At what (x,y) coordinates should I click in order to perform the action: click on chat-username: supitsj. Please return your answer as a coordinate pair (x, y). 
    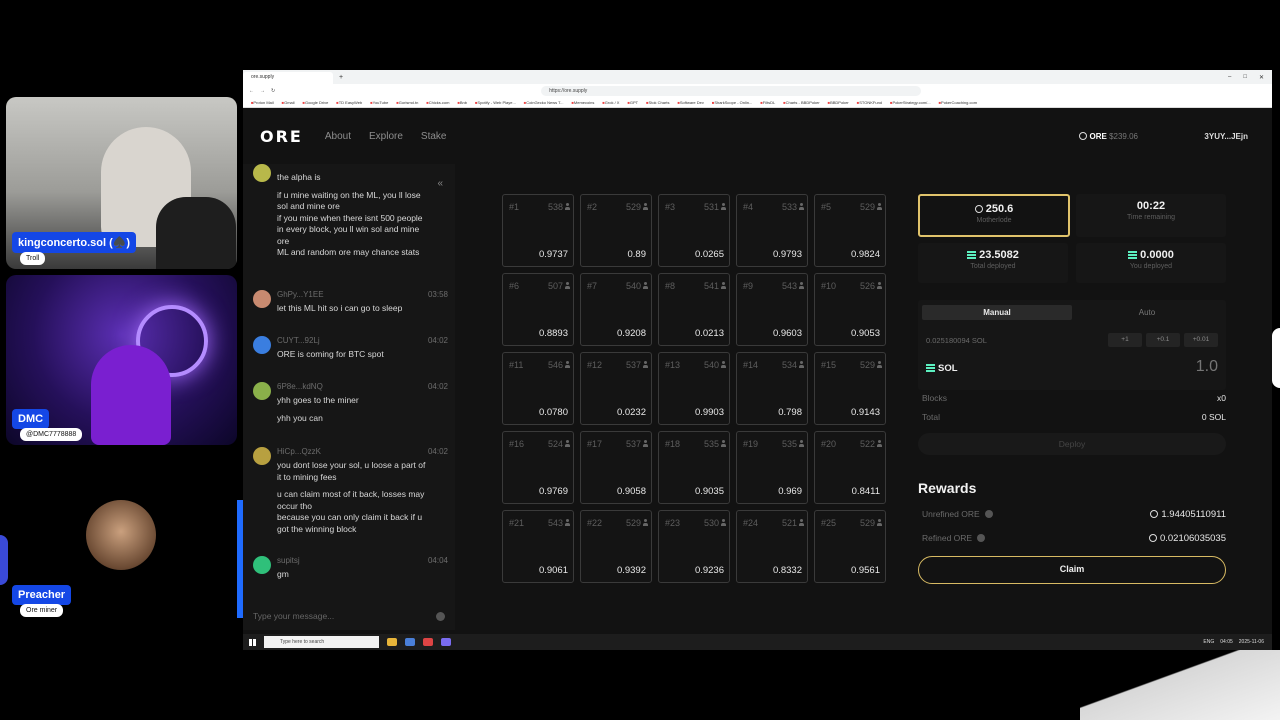
    Looking at the image, I should click on (288, 560).